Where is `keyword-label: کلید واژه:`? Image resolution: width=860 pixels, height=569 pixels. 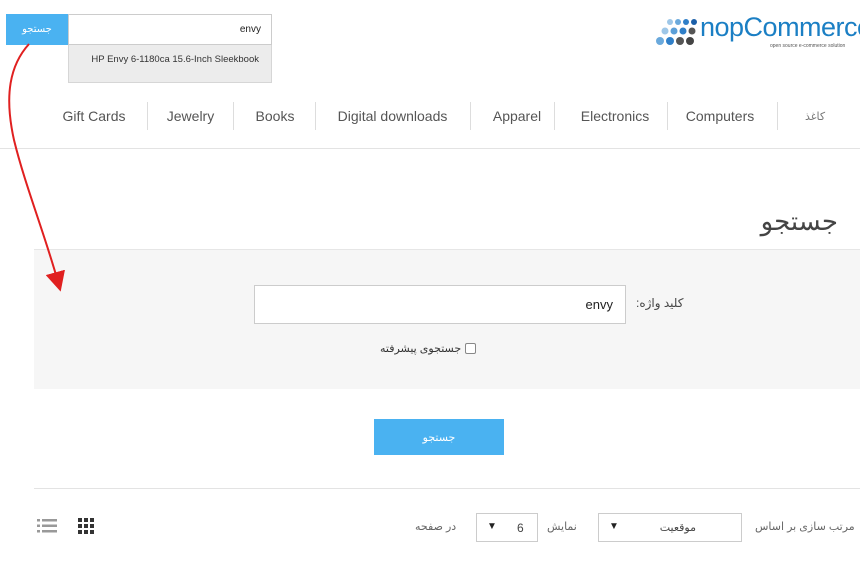
keyword-label: کلید واژه: is located at coordinates (660, 303).